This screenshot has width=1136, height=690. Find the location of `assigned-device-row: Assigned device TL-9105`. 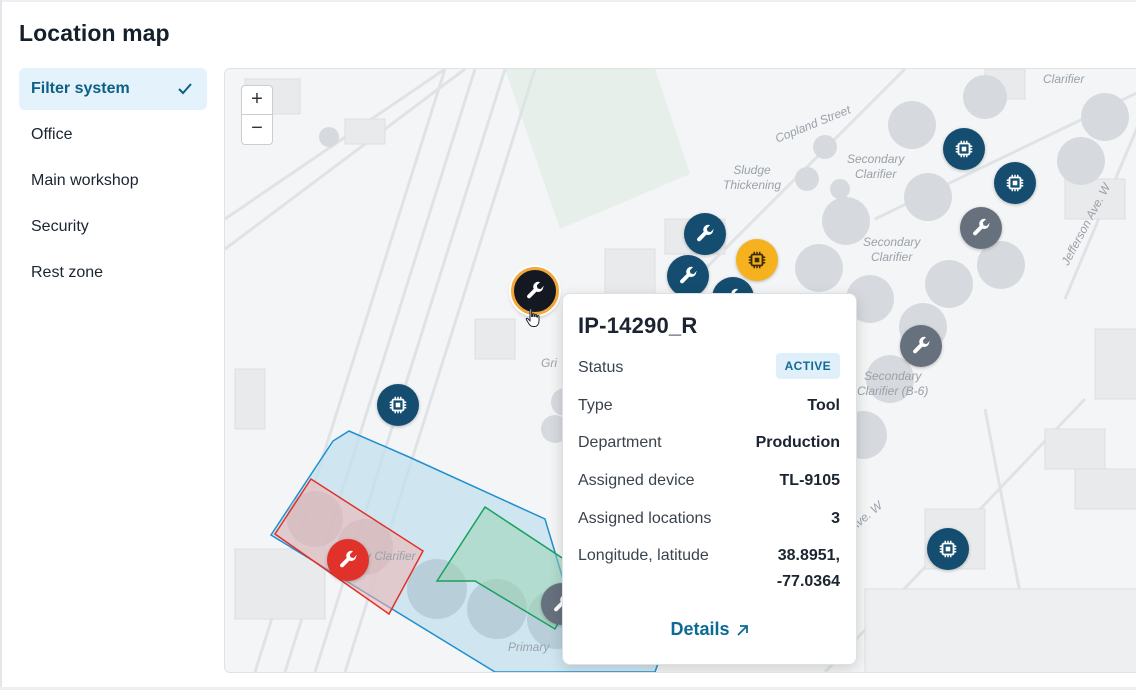

assigned-device-row: Assigned device TL-9105 is located at coordinates (709, 483).